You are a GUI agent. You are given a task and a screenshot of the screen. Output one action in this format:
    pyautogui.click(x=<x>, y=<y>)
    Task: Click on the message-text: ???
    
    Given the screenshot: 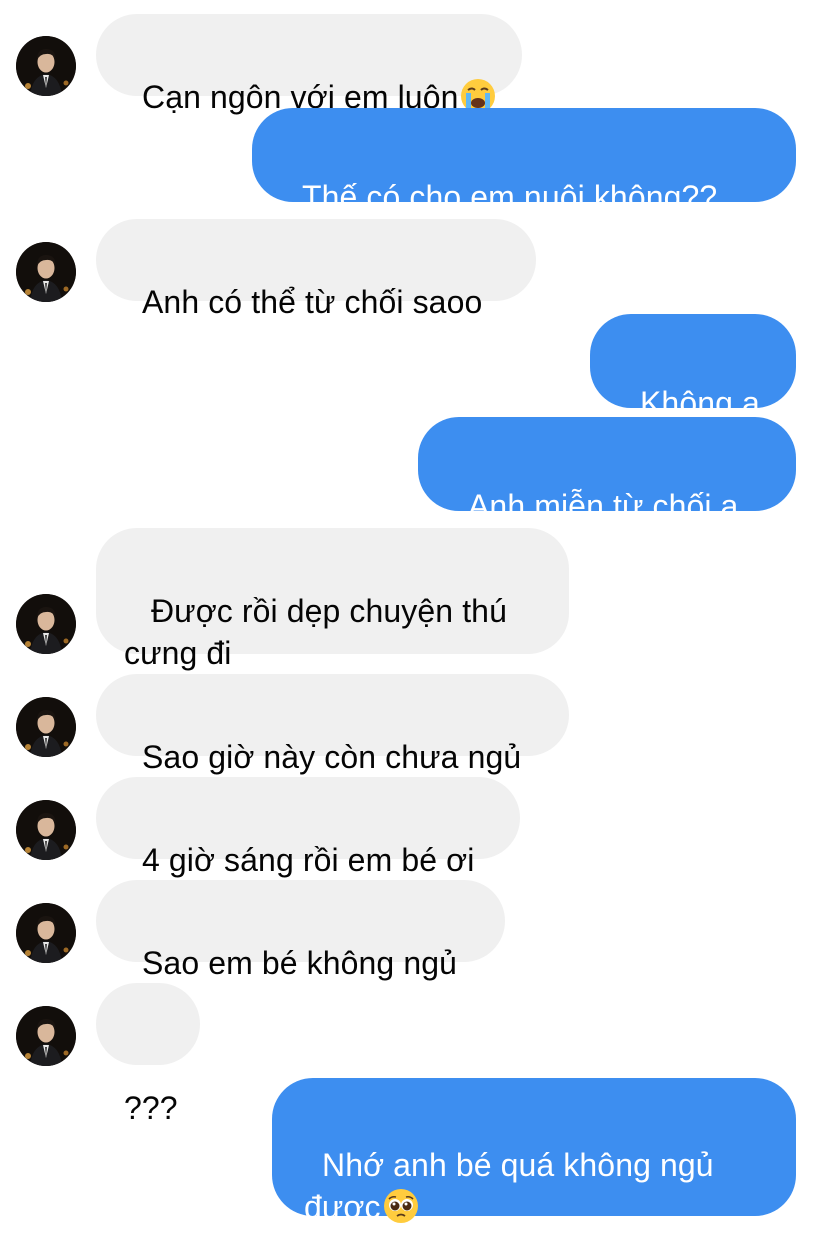 What is the action you would take?
    pyautogui.click(x=151, y=1108)
    